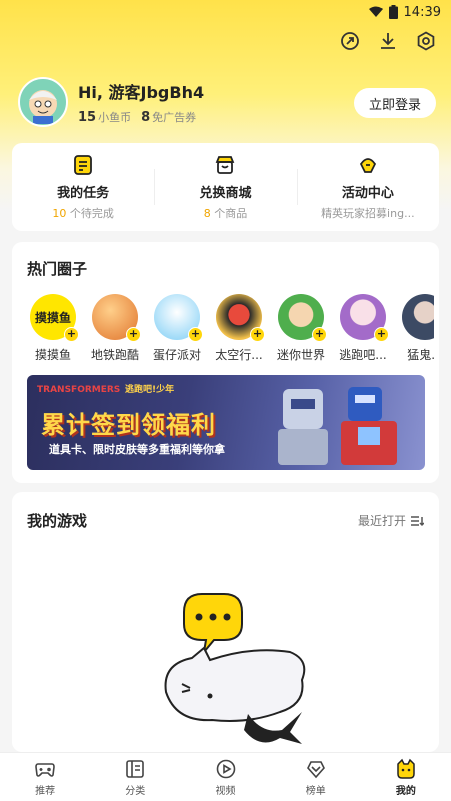  I want to click on top-actions, so click(388, 41).